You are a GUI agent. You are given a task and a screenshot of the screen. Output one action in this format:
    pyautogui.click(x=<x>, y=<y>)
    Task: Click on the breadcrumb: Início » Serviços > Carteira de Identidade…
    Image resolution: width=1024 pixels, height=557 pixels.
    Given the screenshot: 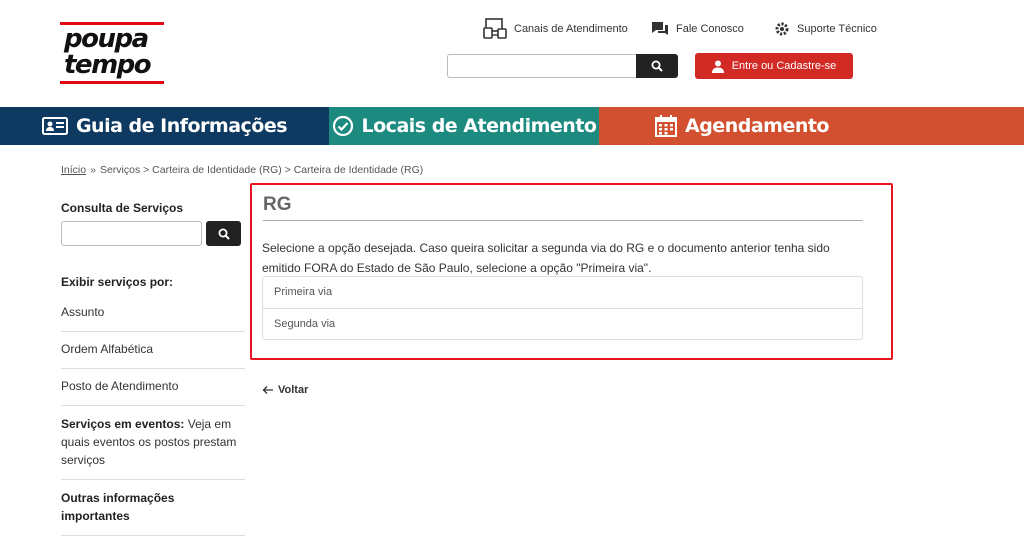 What is the action you would take?
    pyautogui.click(x=242, y=170)
    